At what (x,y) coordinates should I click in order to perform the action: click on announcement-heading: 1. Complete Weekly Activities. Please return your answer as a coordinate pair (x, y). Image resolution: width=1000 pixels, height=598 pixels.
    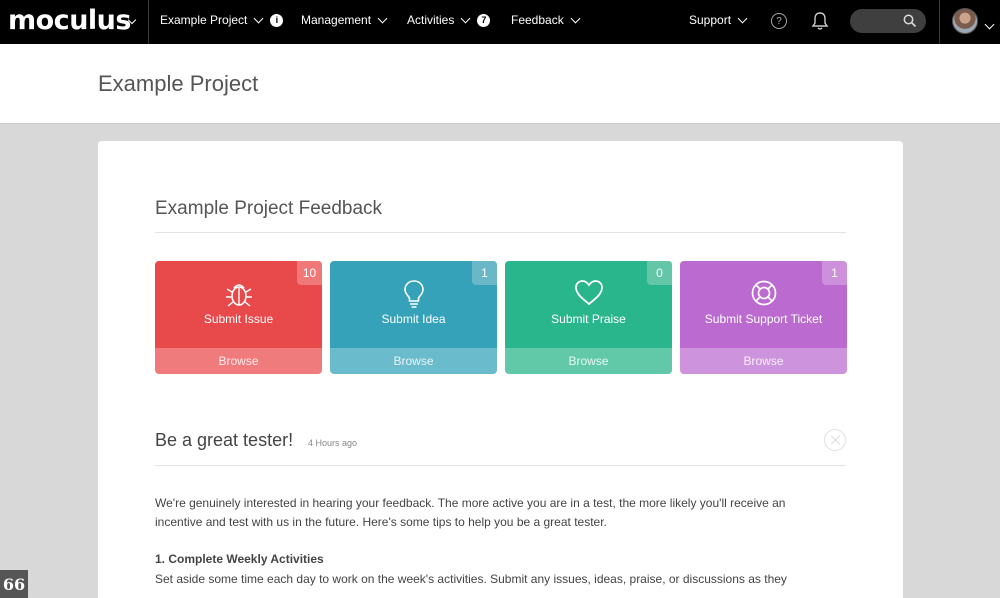
    Looking at the image, I should click on (239, 559).